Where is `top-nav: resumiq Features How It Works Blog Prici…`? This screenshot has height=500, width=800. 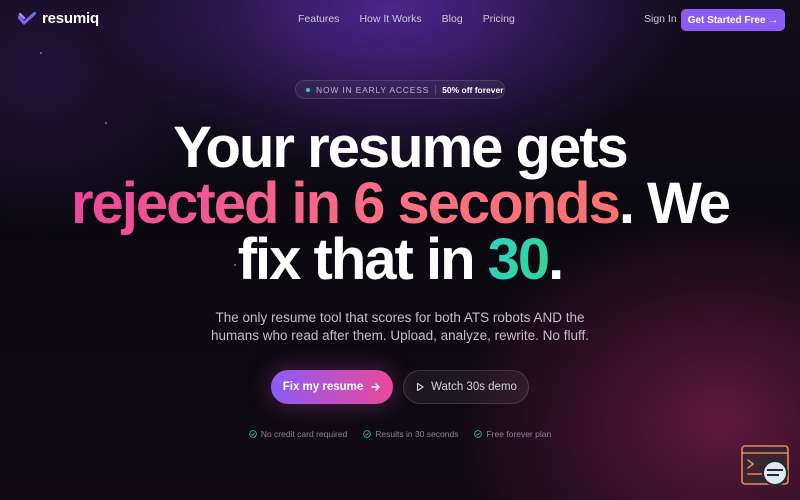 top-nav: resumiq Features How It Works Blog Prici… is located at coordinates (400, 20).